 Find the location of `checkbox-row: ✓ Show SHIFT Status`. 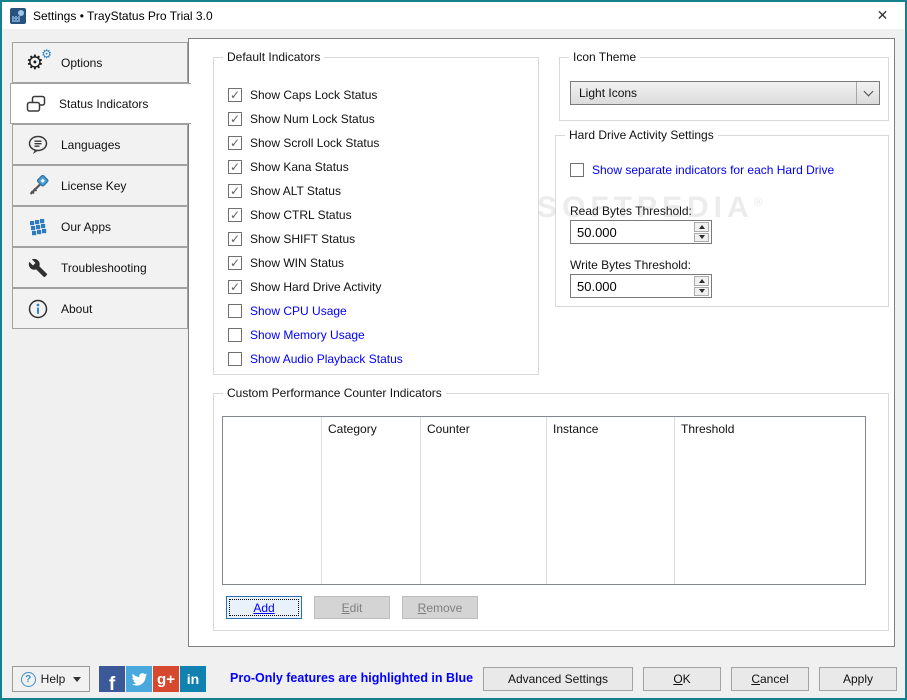

checkbox-row: ✓ Show SHIFT Status is located at coordinates (291, 239).